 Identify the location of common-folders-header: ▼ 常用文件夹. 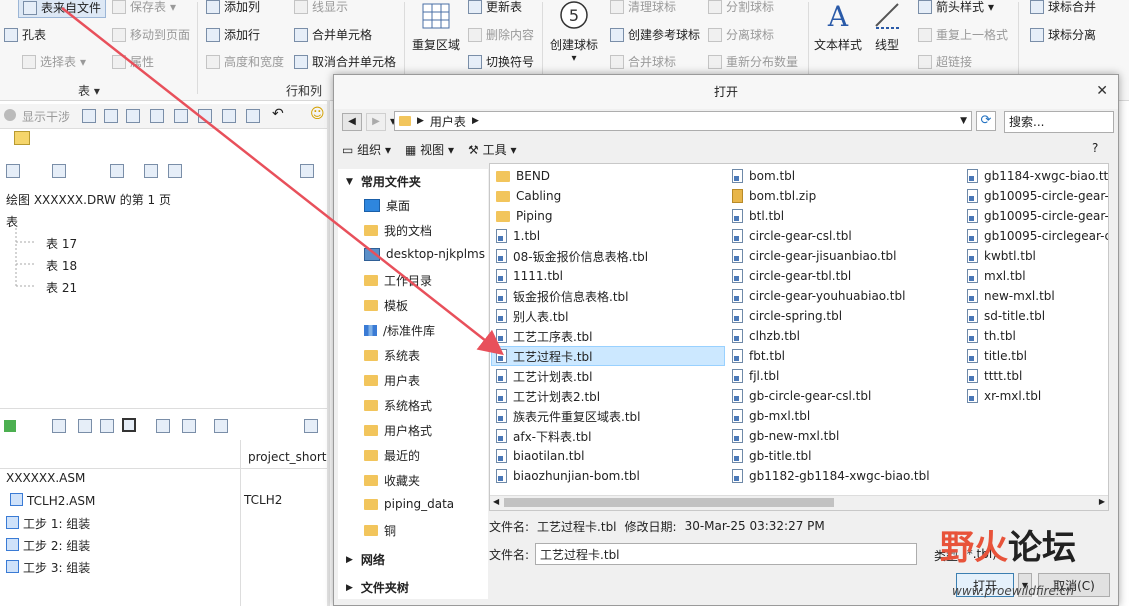
(383, 181).